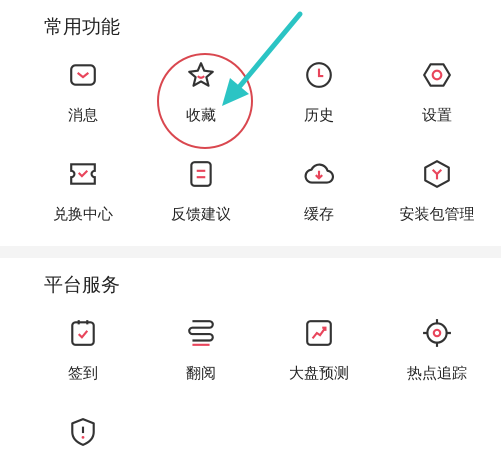  What do you see at coordinates (437, 115) in the screenshot?
I see `menu-item-label: 设置` at bounding box center [437, 115].